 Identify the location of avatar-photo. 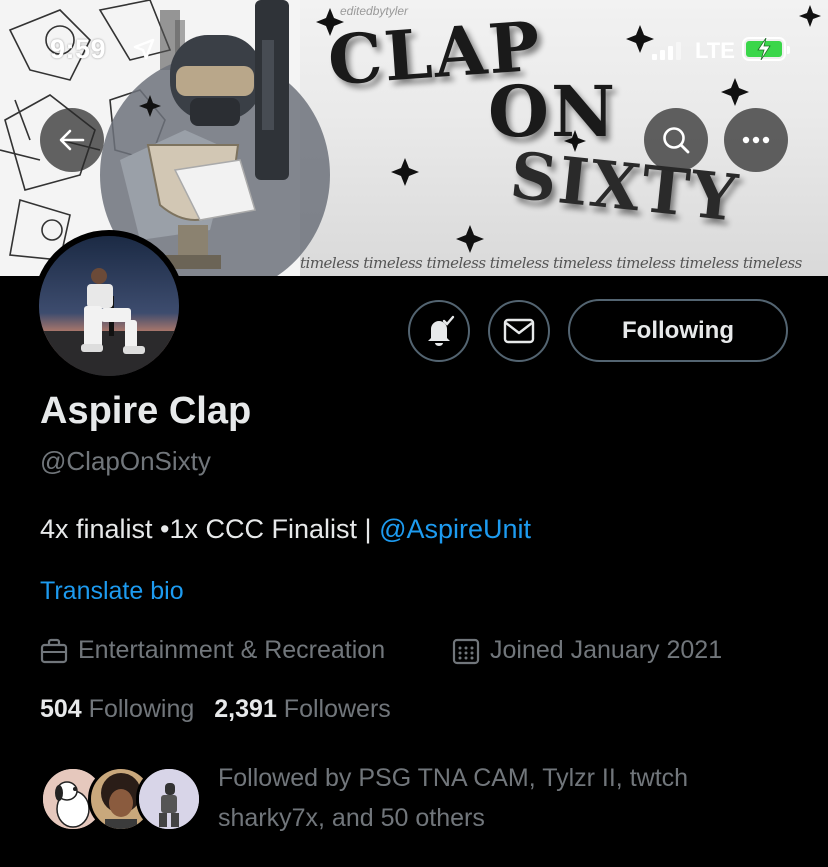
(109, 306).